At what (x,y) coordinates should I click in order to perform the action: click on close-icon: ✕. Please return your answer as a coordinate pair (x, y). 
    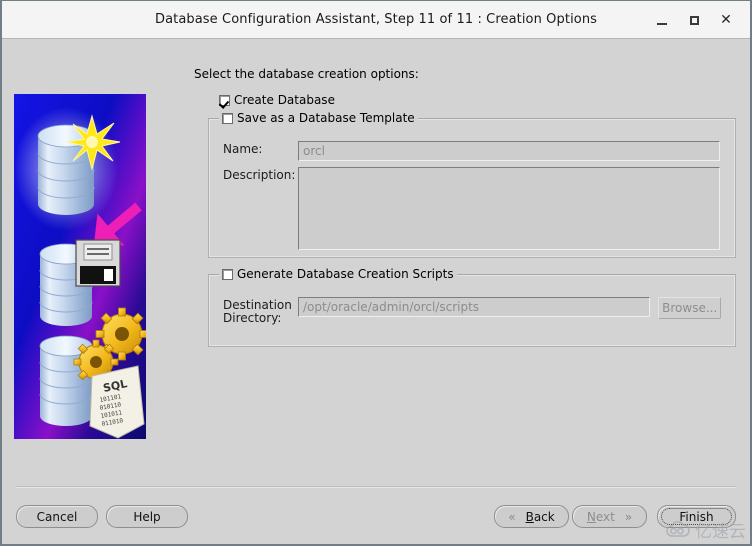
    Looking at the image, I should click on (726, 20).